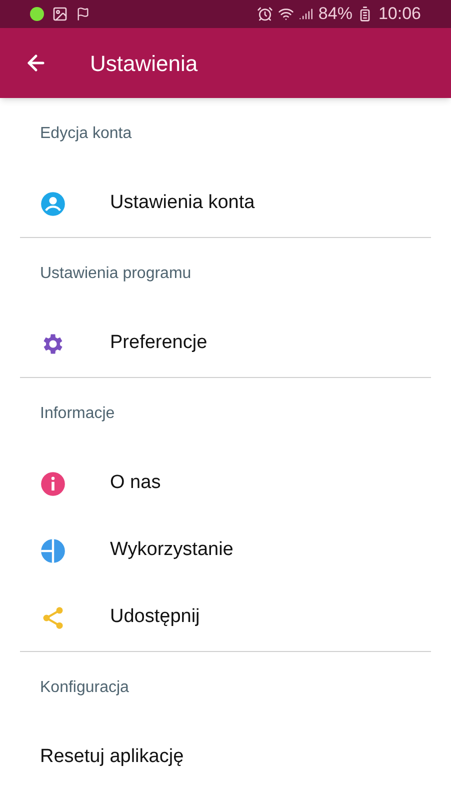 This screenshot has width=451, height=800. I want to click on battery-level: 84%, so click(335, 14).